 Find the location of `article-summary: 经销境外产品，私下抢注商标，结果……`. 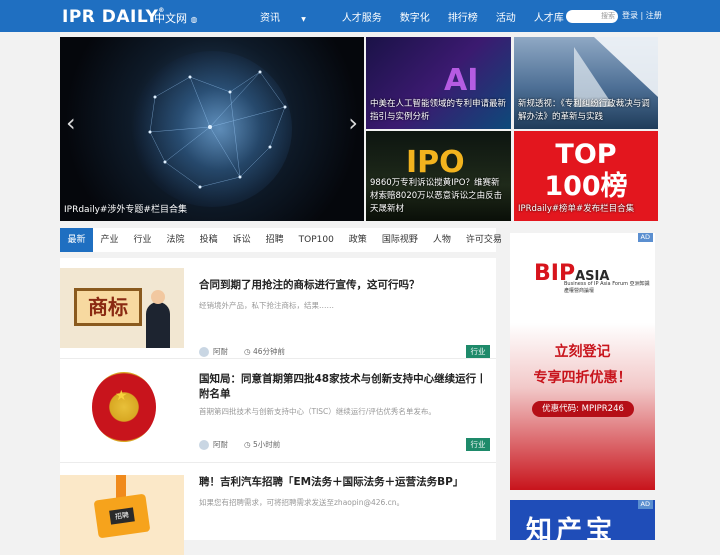

article-summary: 经销境外产品，私下抢注商标，结果…… is located at coordinates (266, 305).